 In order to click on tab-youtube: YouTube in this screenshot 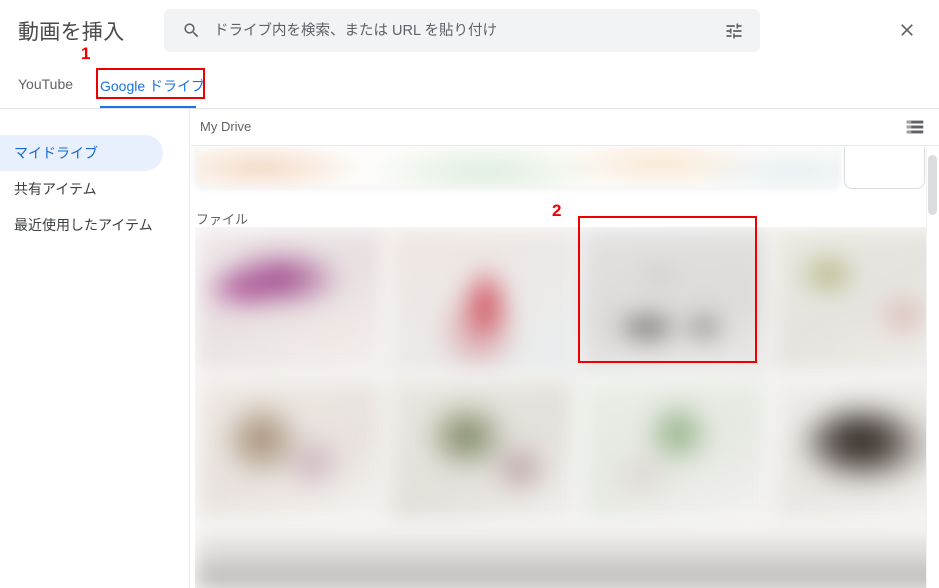, I will do `click(45, 84)`.